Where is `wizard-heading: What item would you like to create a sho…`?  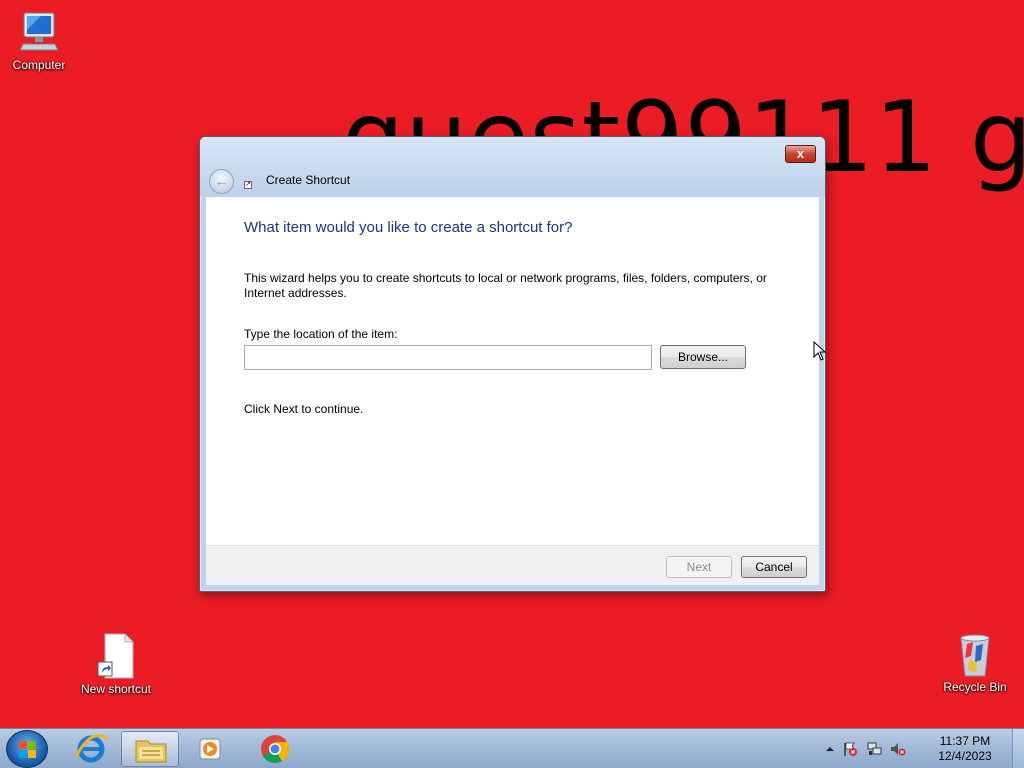 wizard-heading: What item would you like to create a sho… is located at coordinates (408, 227).